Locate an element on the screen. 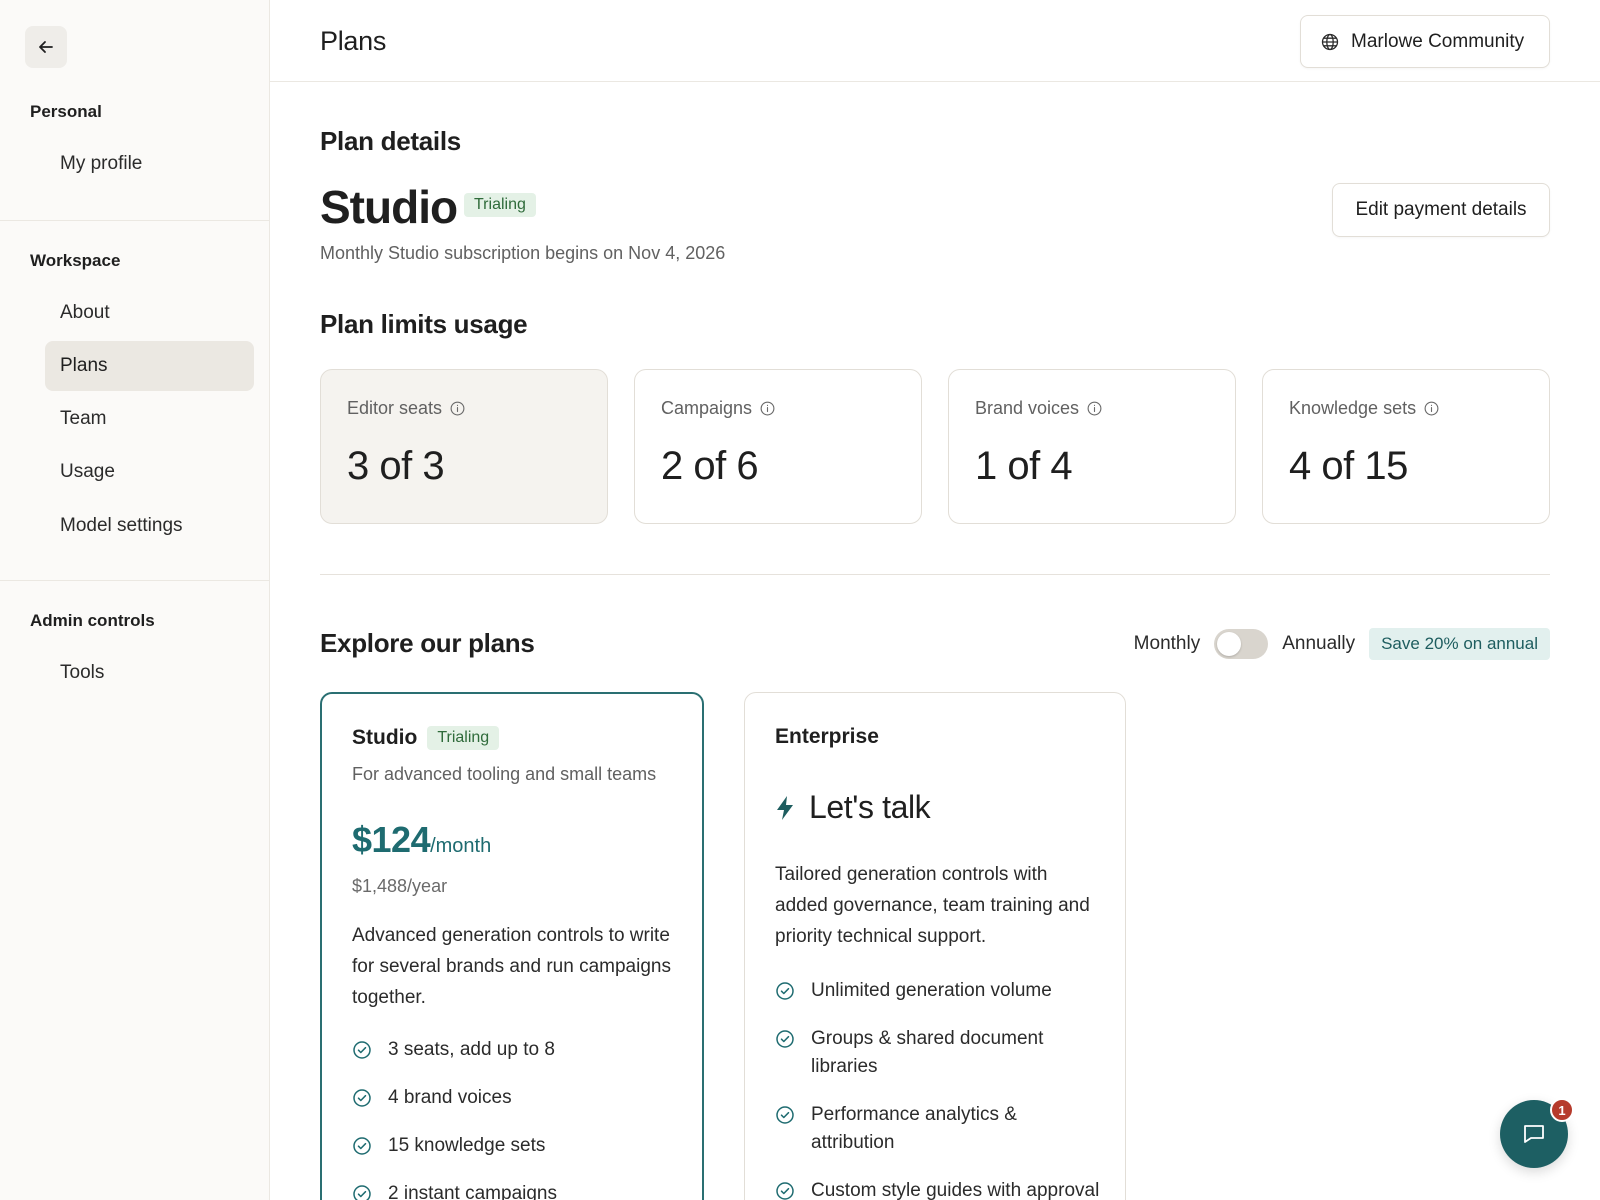 This screenshot has height=1200, width=1600. limit-label-text: Brand voices is located at coordinates (1027, 408).